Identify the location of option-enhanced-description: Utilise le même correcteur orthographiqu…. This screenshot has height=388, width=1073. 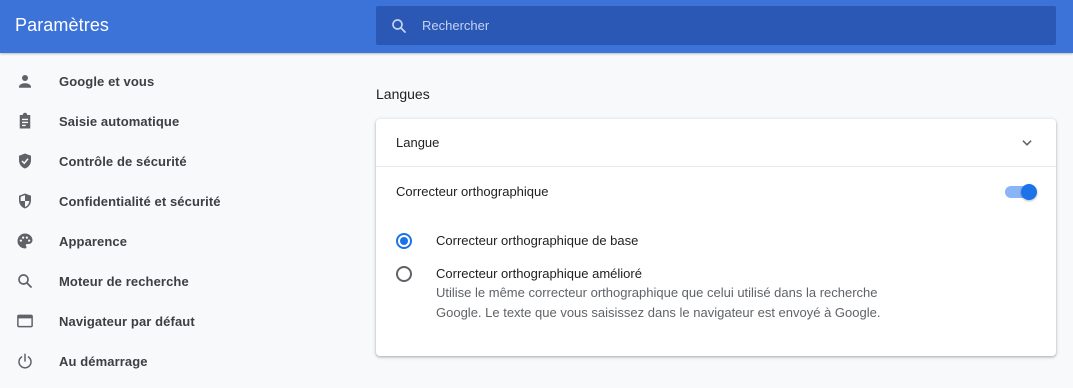
(658, 302).